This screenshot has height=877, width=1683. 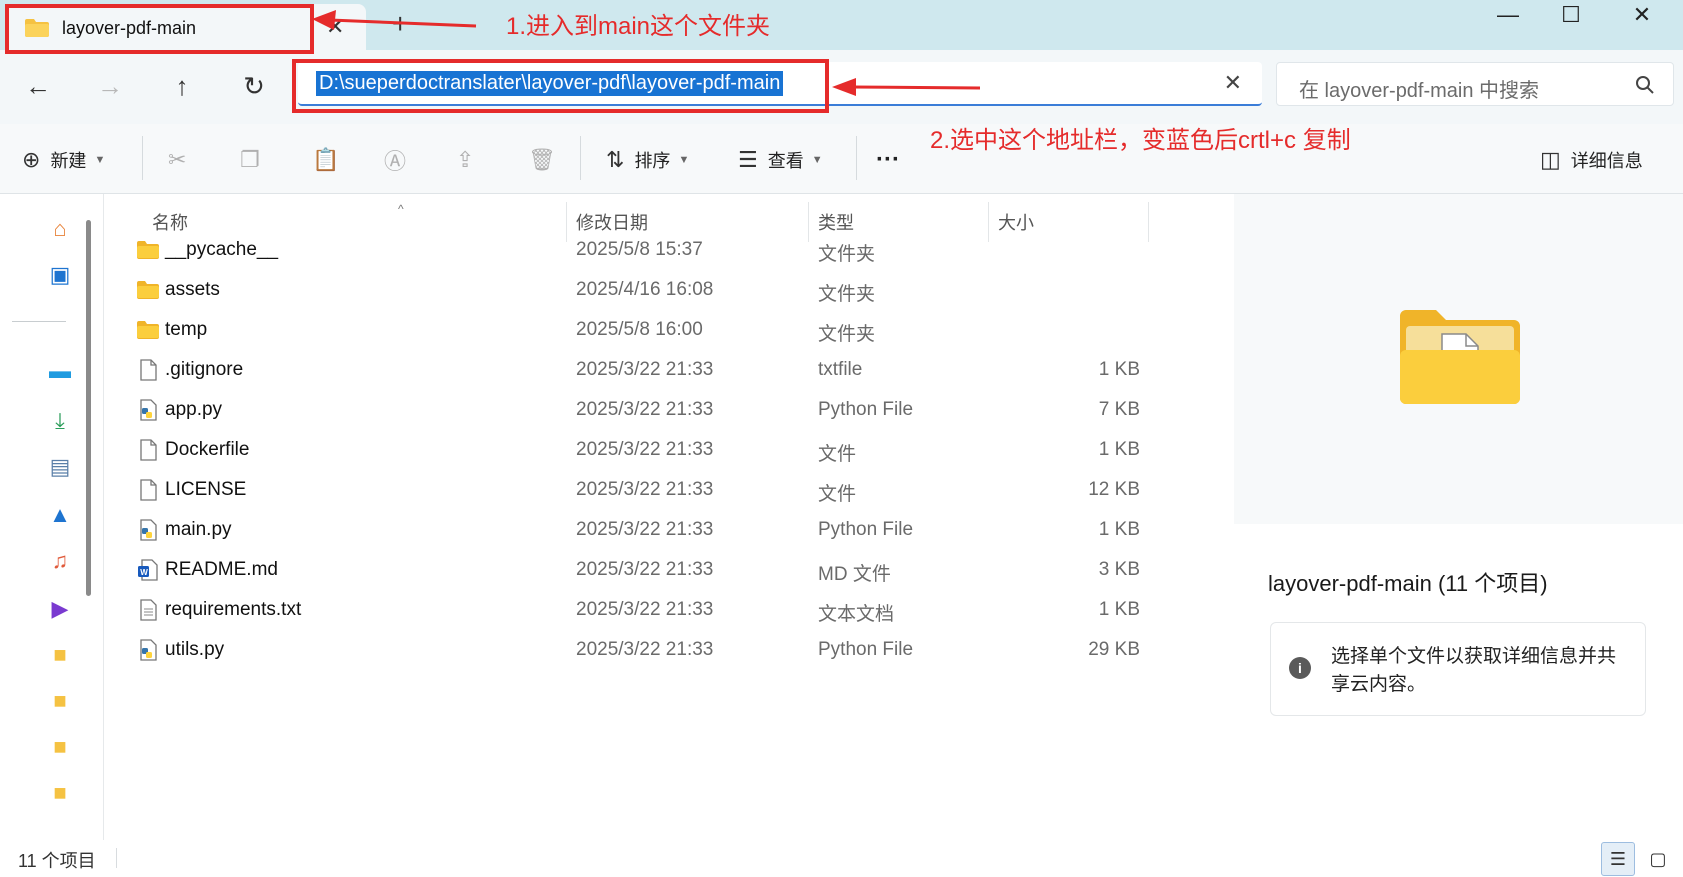 What do you see at coordinates (206, 489) in the screenshot?
I see `file-name: LICENSE` at bounding box center [206, 489].